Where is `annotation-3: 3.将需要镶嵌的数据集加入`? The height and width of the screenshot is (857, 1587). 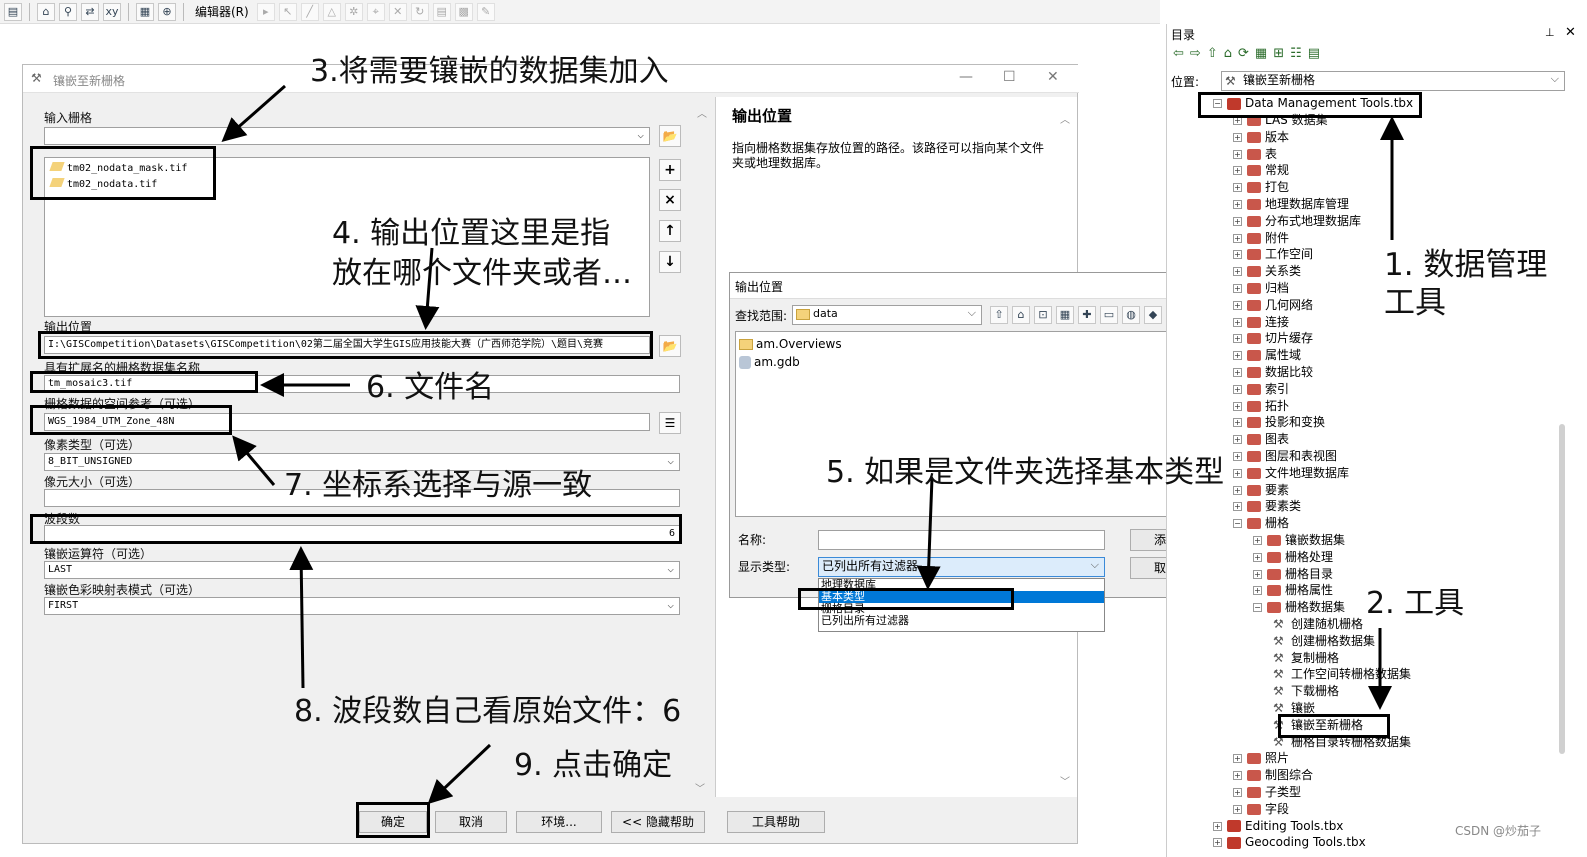
annotation-3: 3.将需要镶嵌的数据集加入 is located at coordinates (489, 71).